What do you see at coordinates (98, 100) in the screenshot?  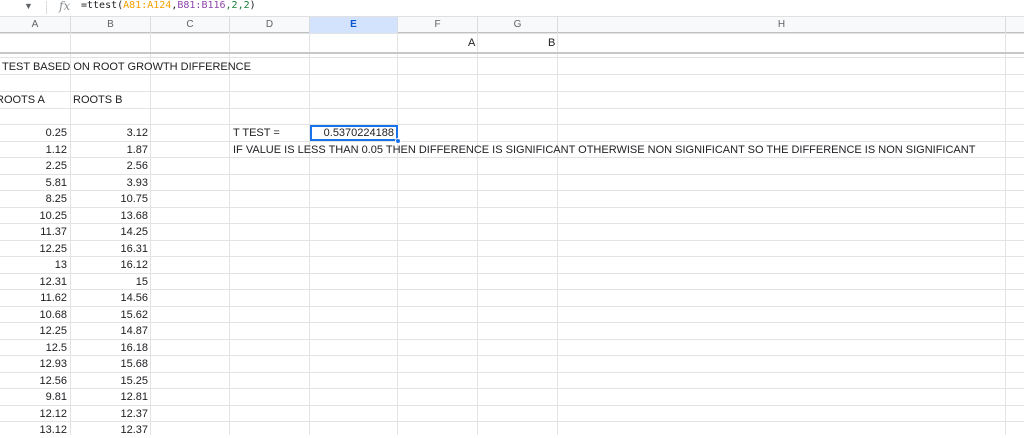 I see `cell-roots-b-header: ROOTS B` at bounding box center [98, 100].